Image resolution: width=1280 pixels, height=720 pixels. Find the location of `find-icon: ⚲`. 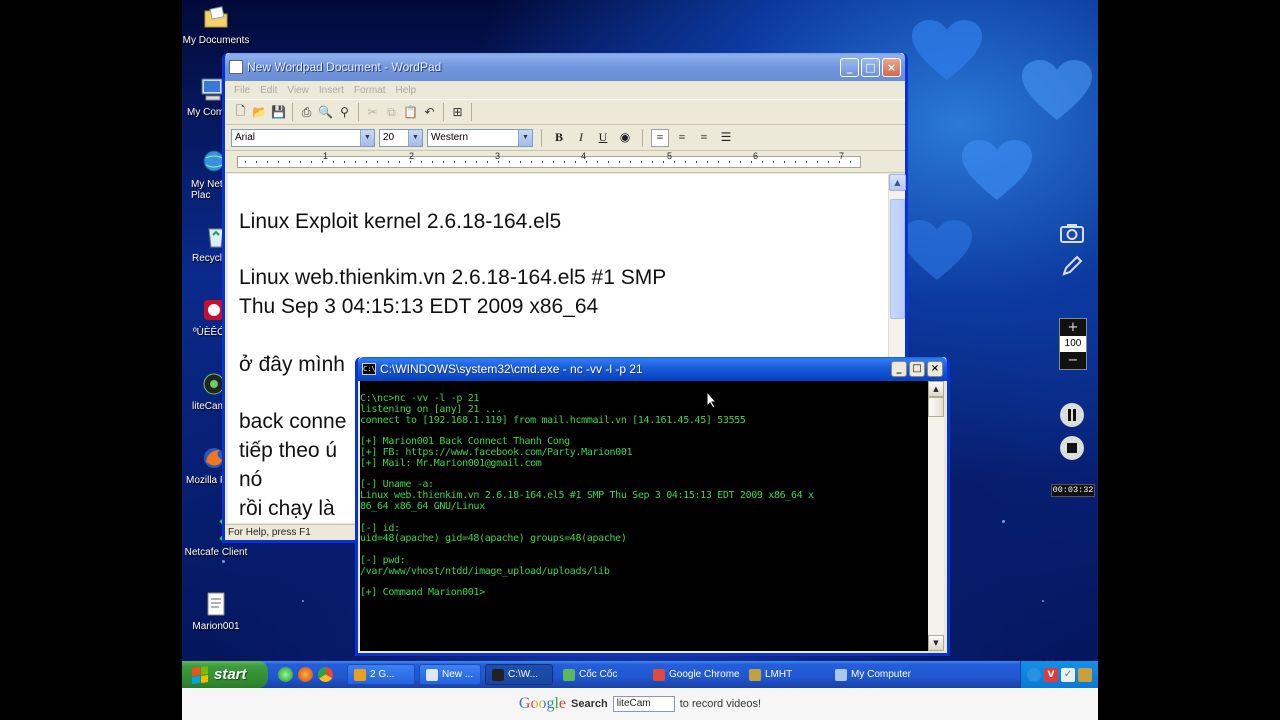

find-icon: ⚲ is located at coordinates (344, 112).